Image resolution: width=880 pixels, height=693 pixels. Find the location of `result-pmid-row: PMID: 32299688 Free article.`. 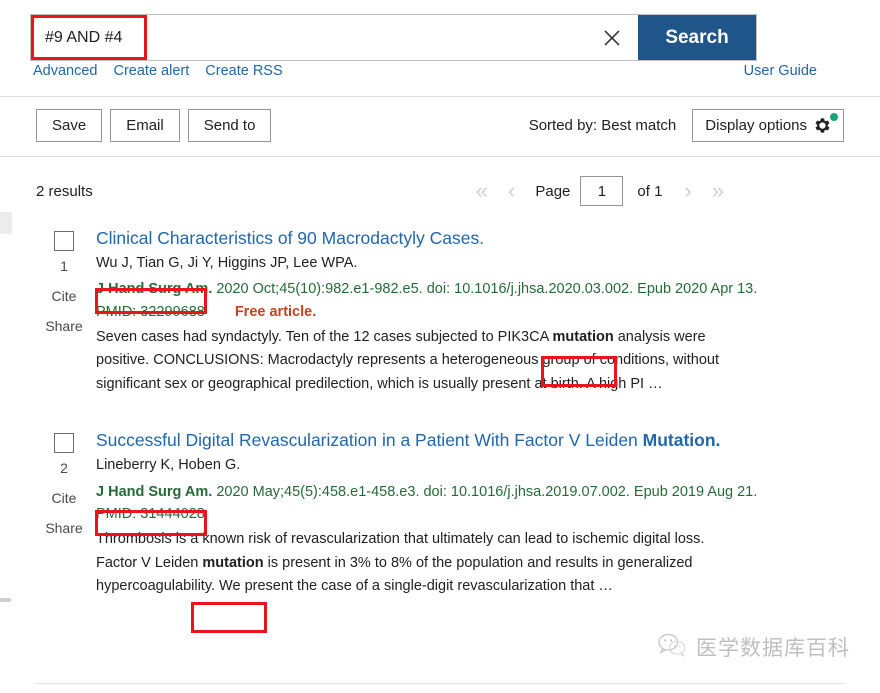

result-pmid-row: PMID: 32299688 Free article. is located at coordinates (470, 312).